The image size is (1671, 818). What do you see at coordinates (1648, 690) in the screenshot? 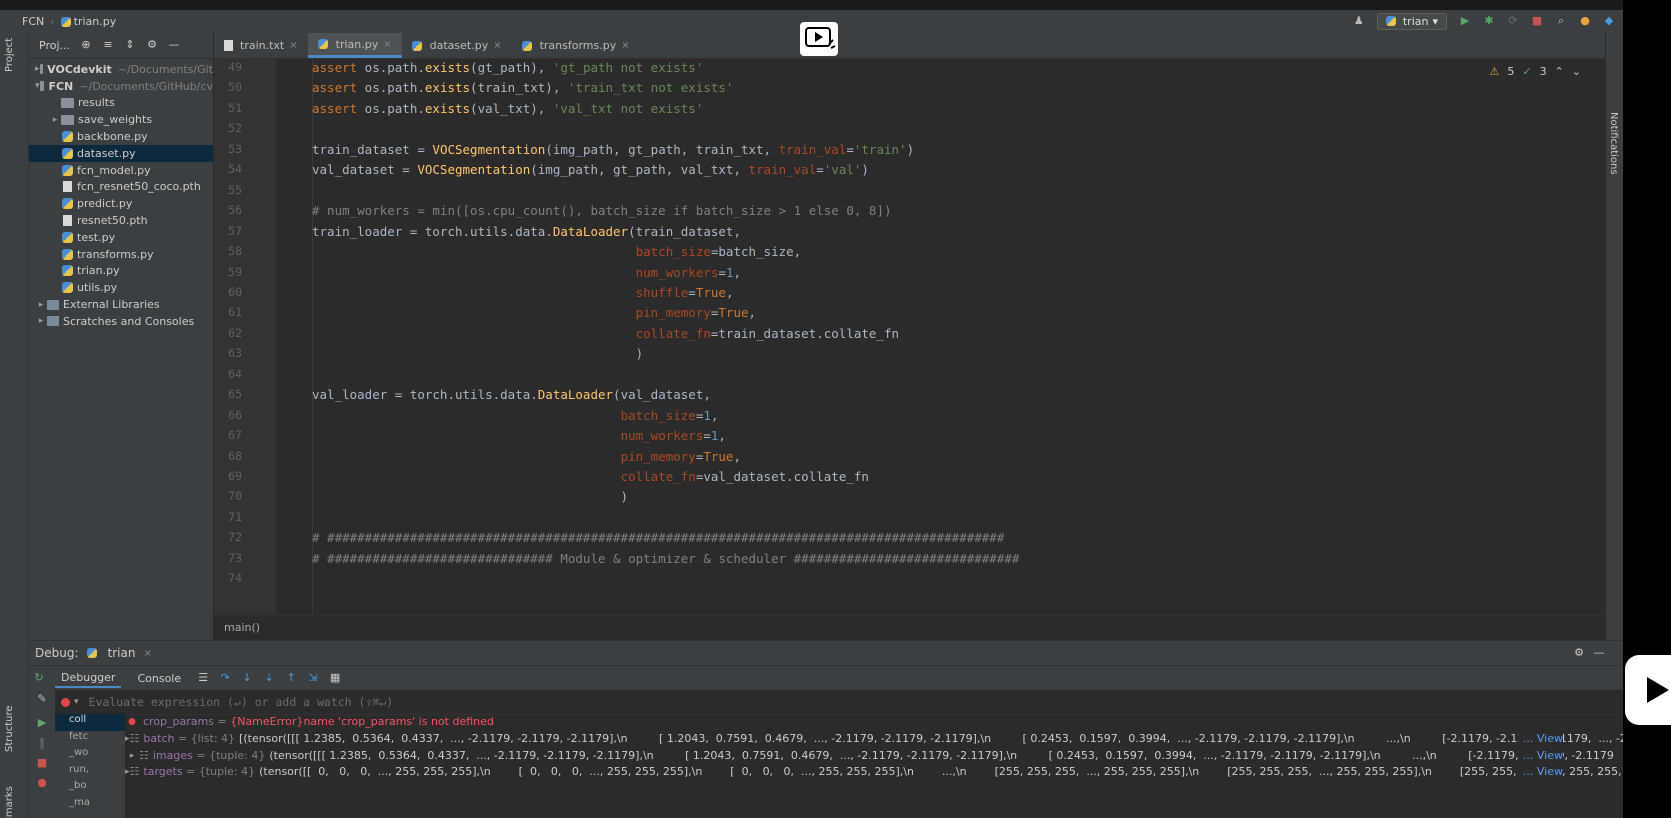
I see `play-overlay-icon` at bounding box center [1648, 690].